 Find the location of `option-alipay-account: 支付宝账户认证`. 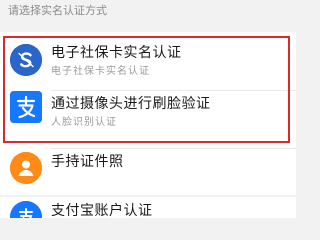

option-alipay-account: 支付宝账户认证 is located at coordinates (148, 207).